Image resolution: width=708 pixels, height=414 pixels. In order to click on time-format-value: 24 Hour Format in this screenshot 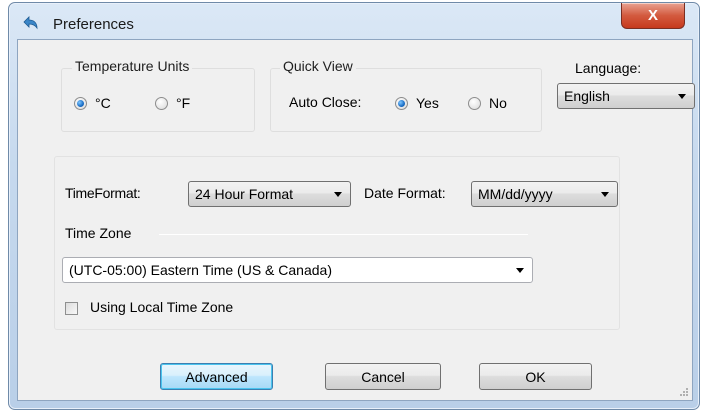, I will do `click(244, 194)`.